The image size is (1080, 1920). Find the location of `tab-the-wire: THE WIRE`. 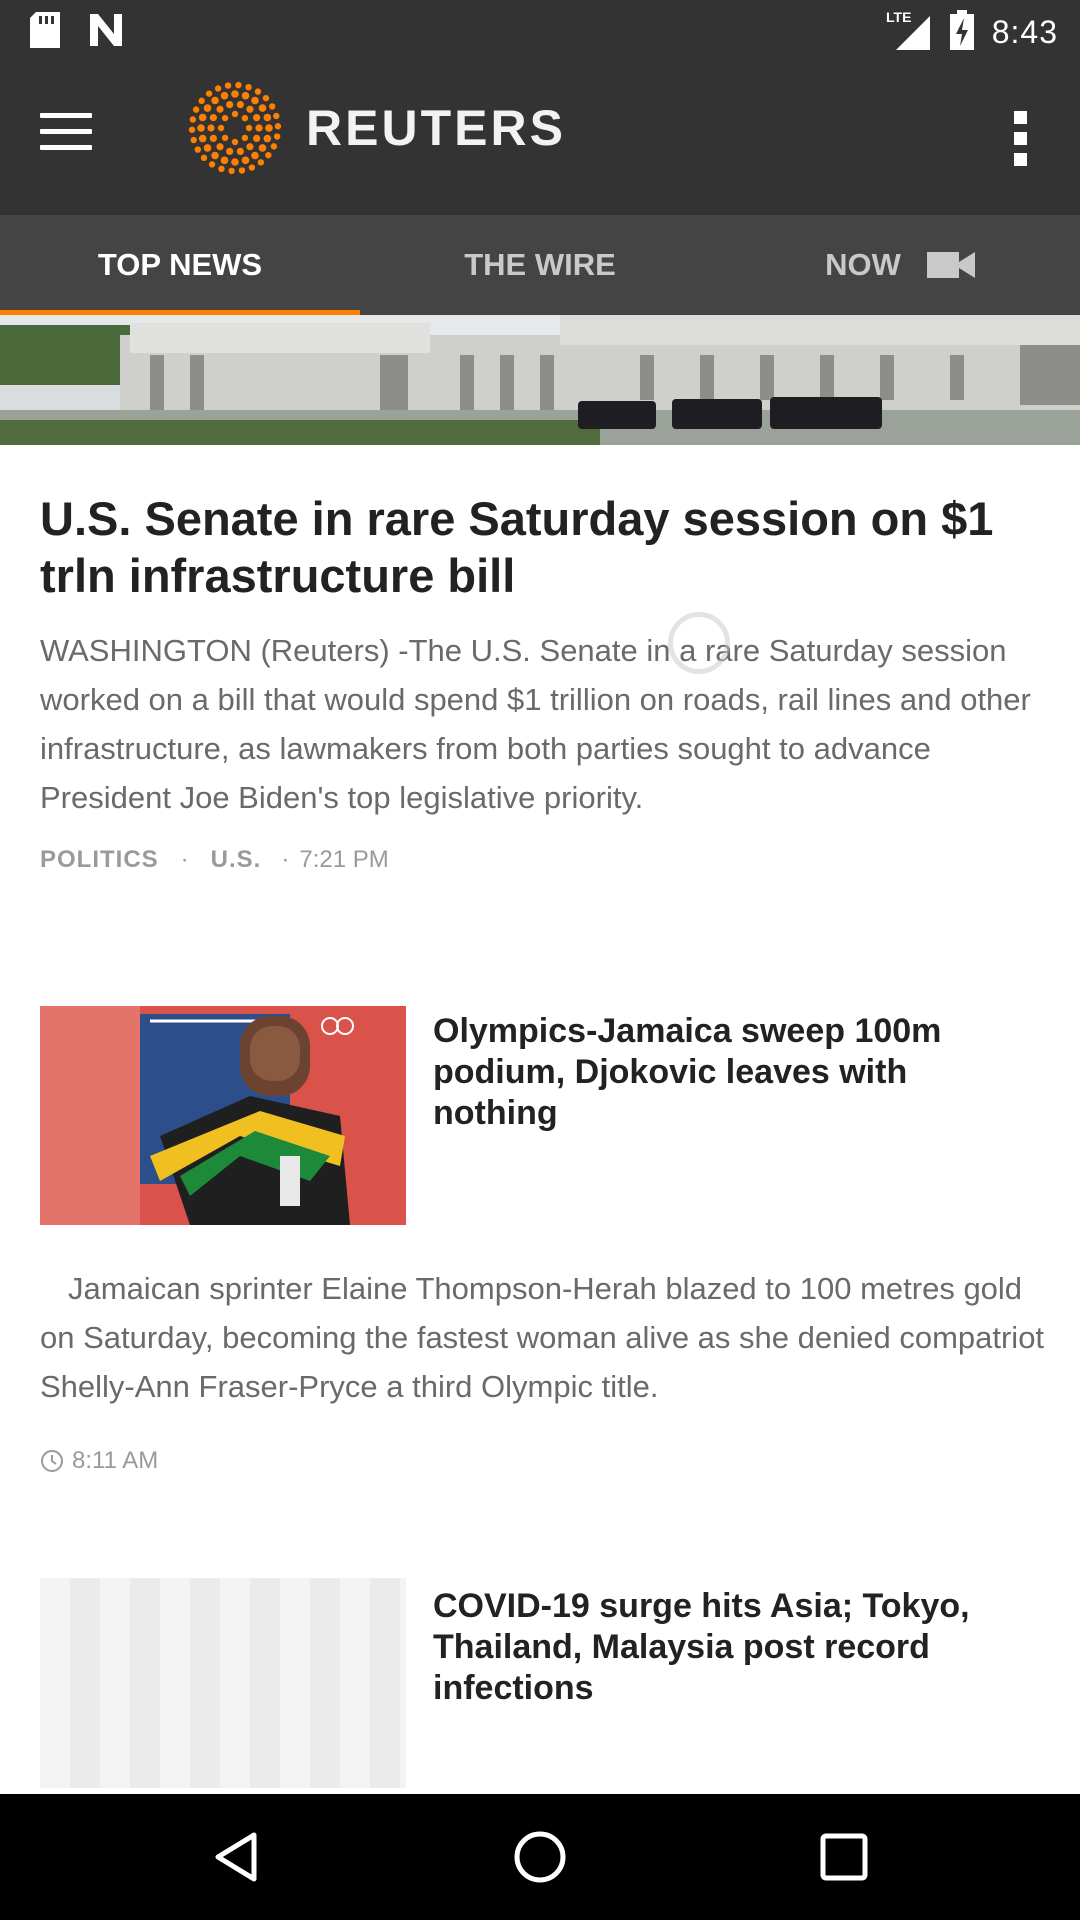

tab-the-wire: THE WIRE is located at coordinates (540, 265).